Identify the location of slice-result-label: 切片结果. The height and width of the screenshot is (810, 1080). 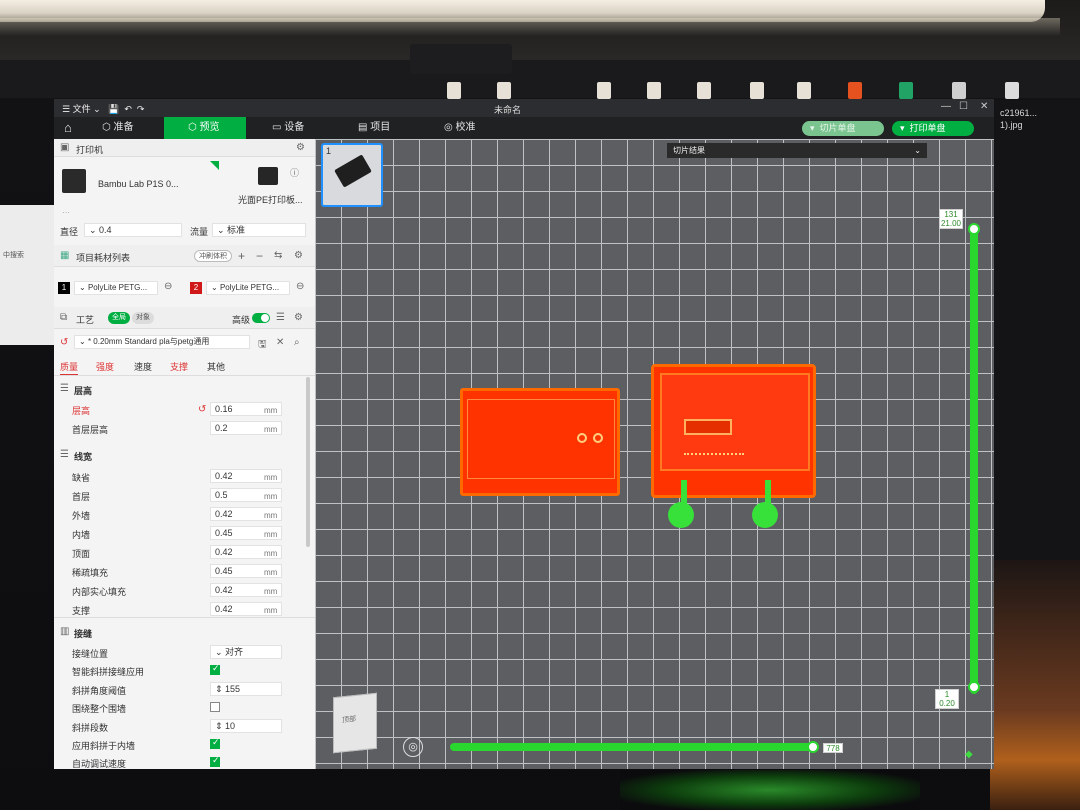
(689, 150).